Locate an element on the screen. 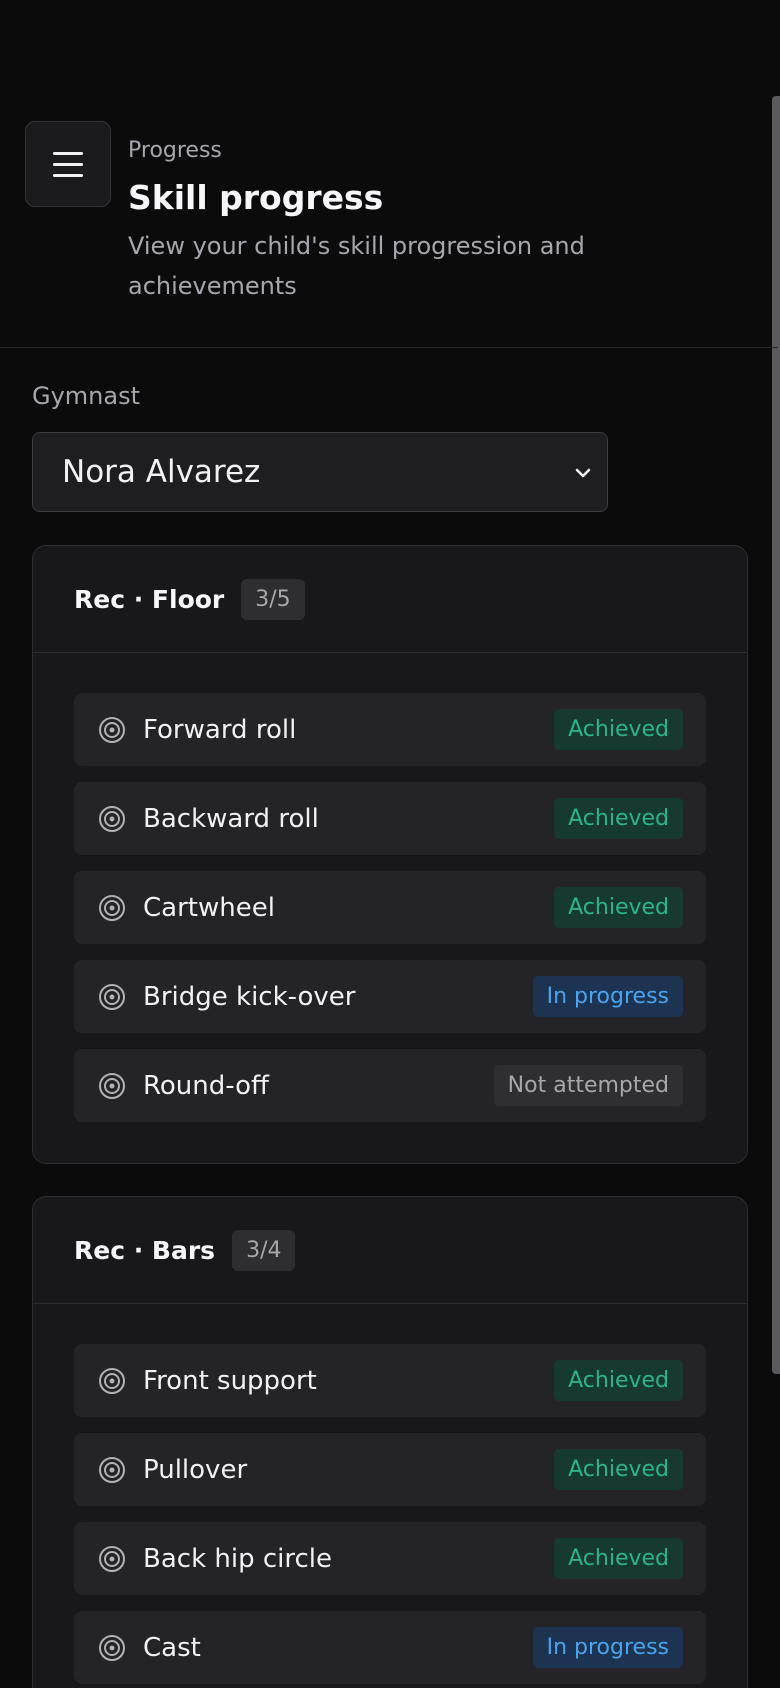 The width and height of the screenshot is (780, 1688). chevron-down-icon is located at coordinates (583, 473).